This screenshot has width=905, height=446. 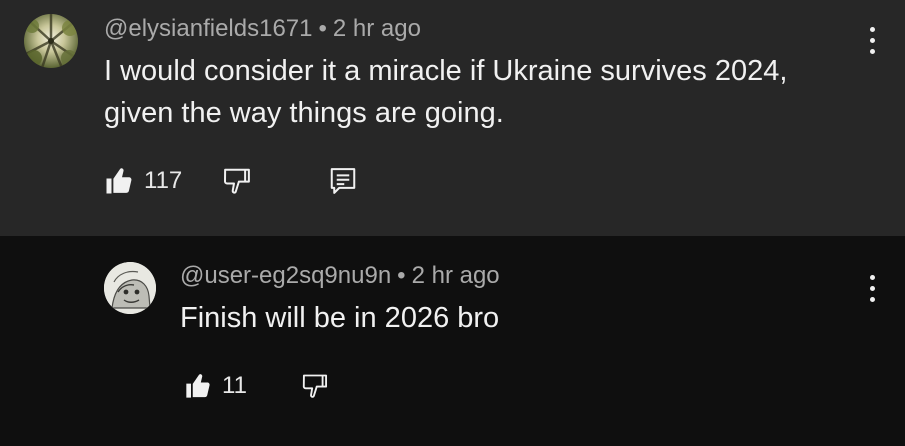 What do you see at coordinates (256, 386) in the screenshot?
I see `comment-actions: 11` at bounding box center [256, 386].